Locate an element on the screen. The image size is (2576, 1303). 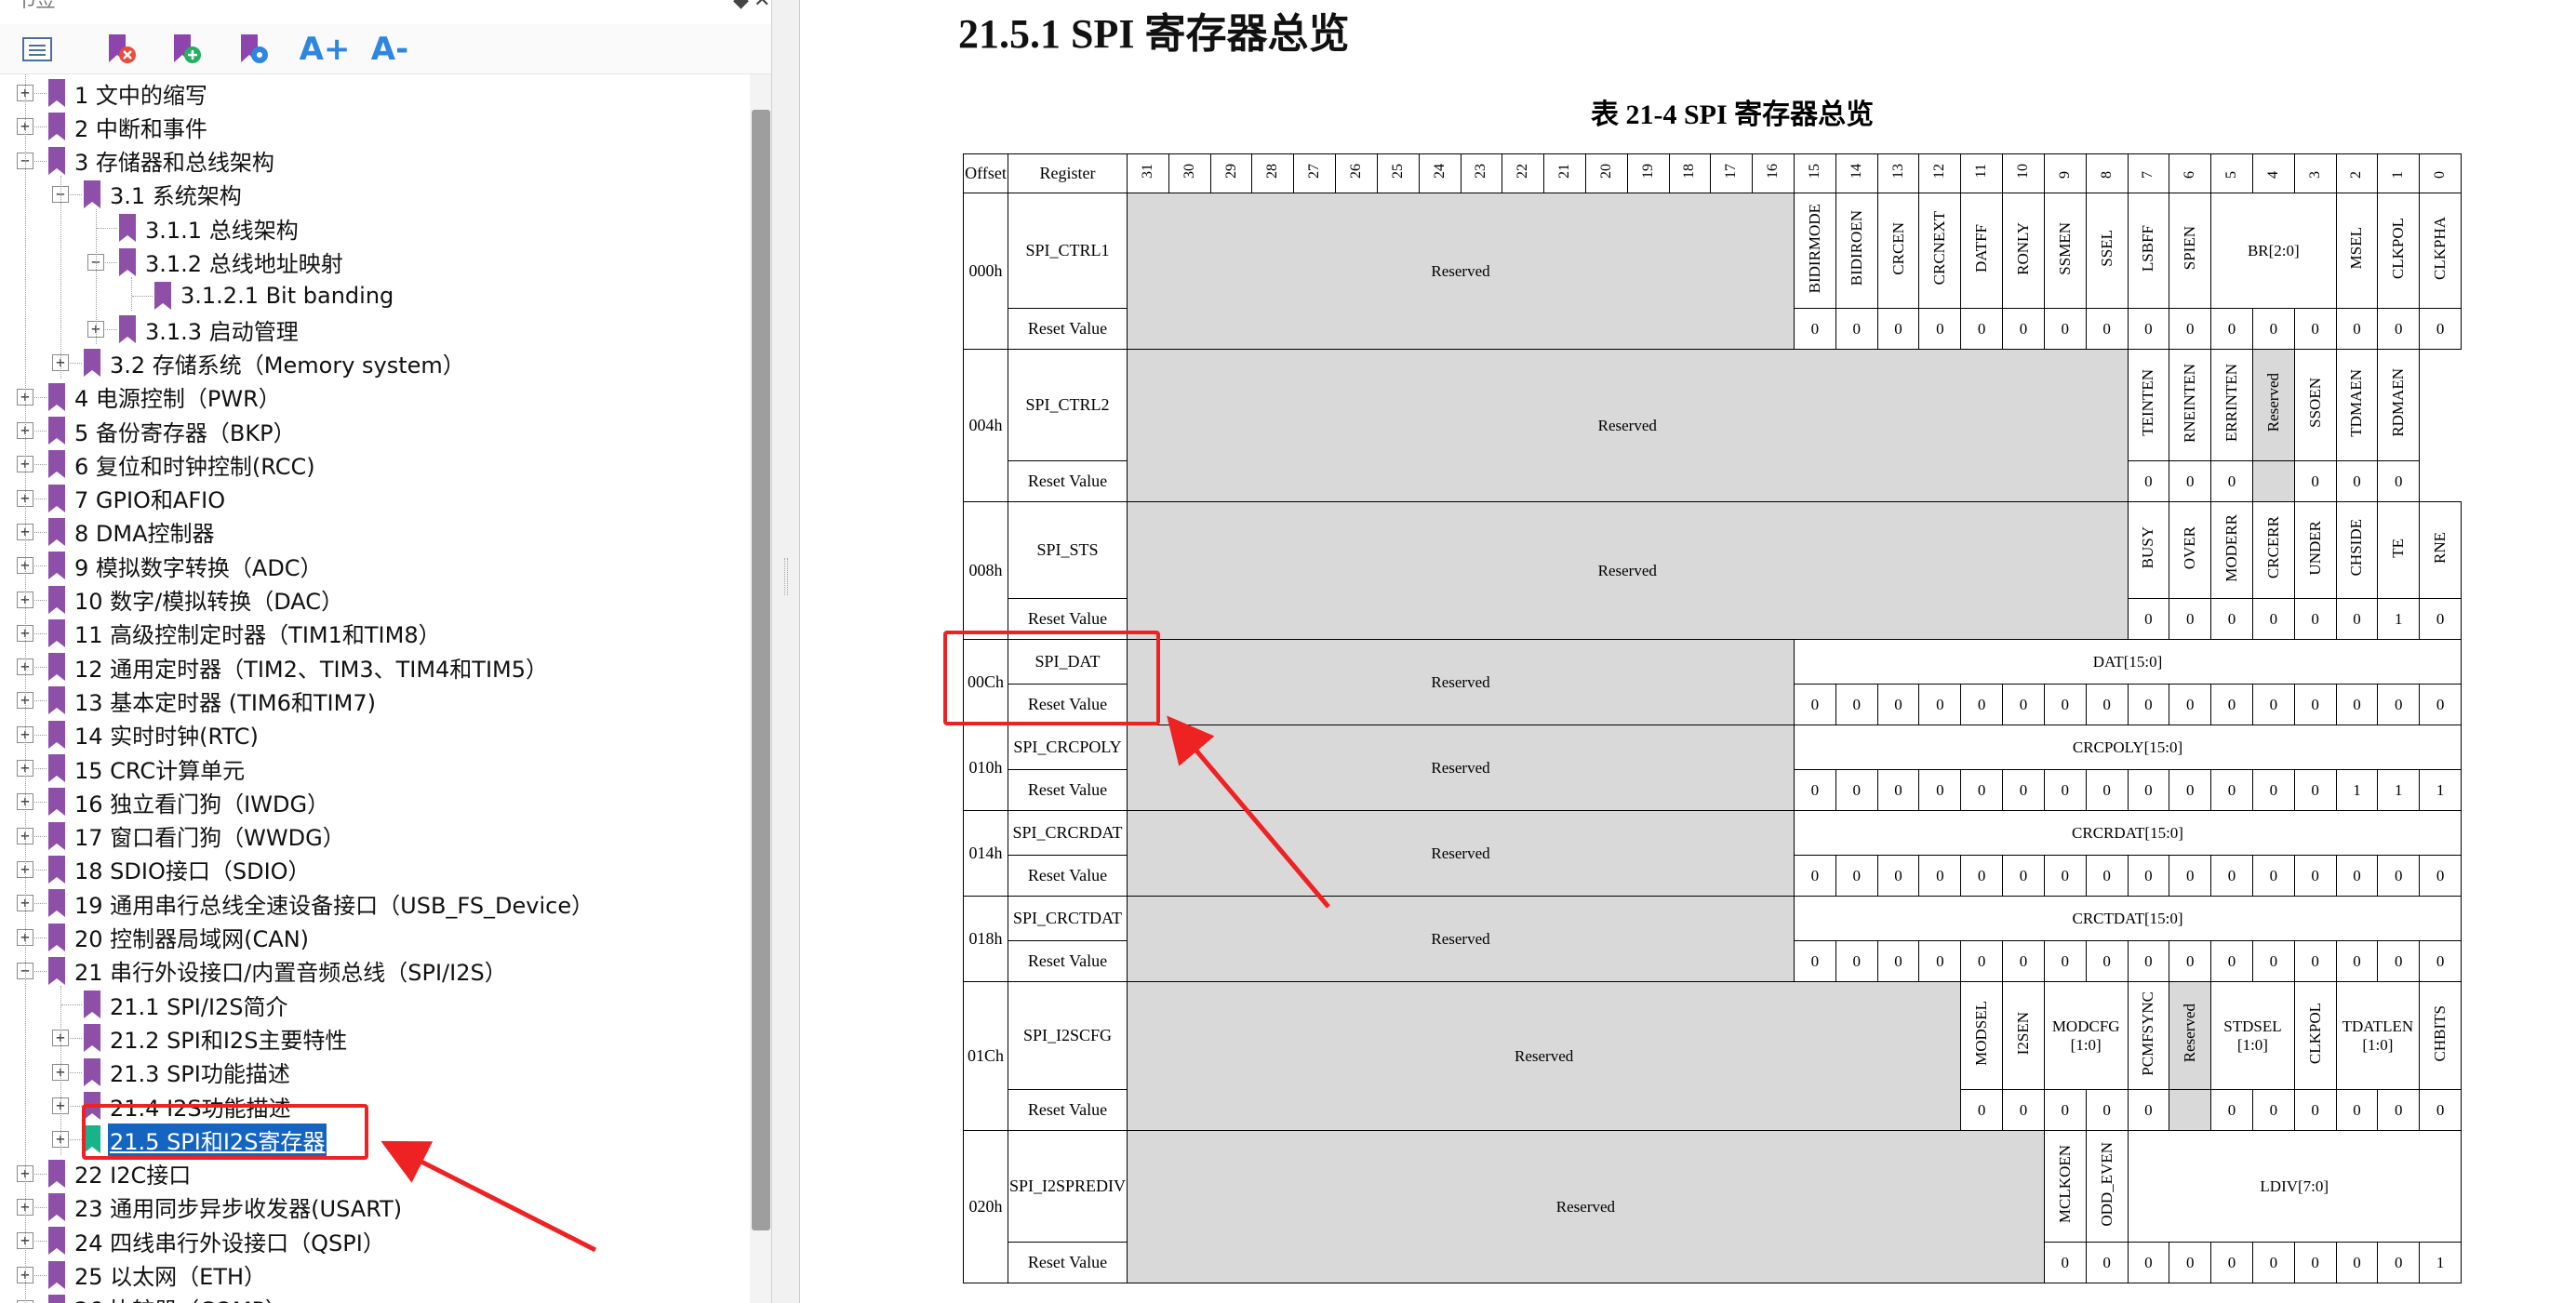
bit-number: 10 is located at coordinates (2022, 171).